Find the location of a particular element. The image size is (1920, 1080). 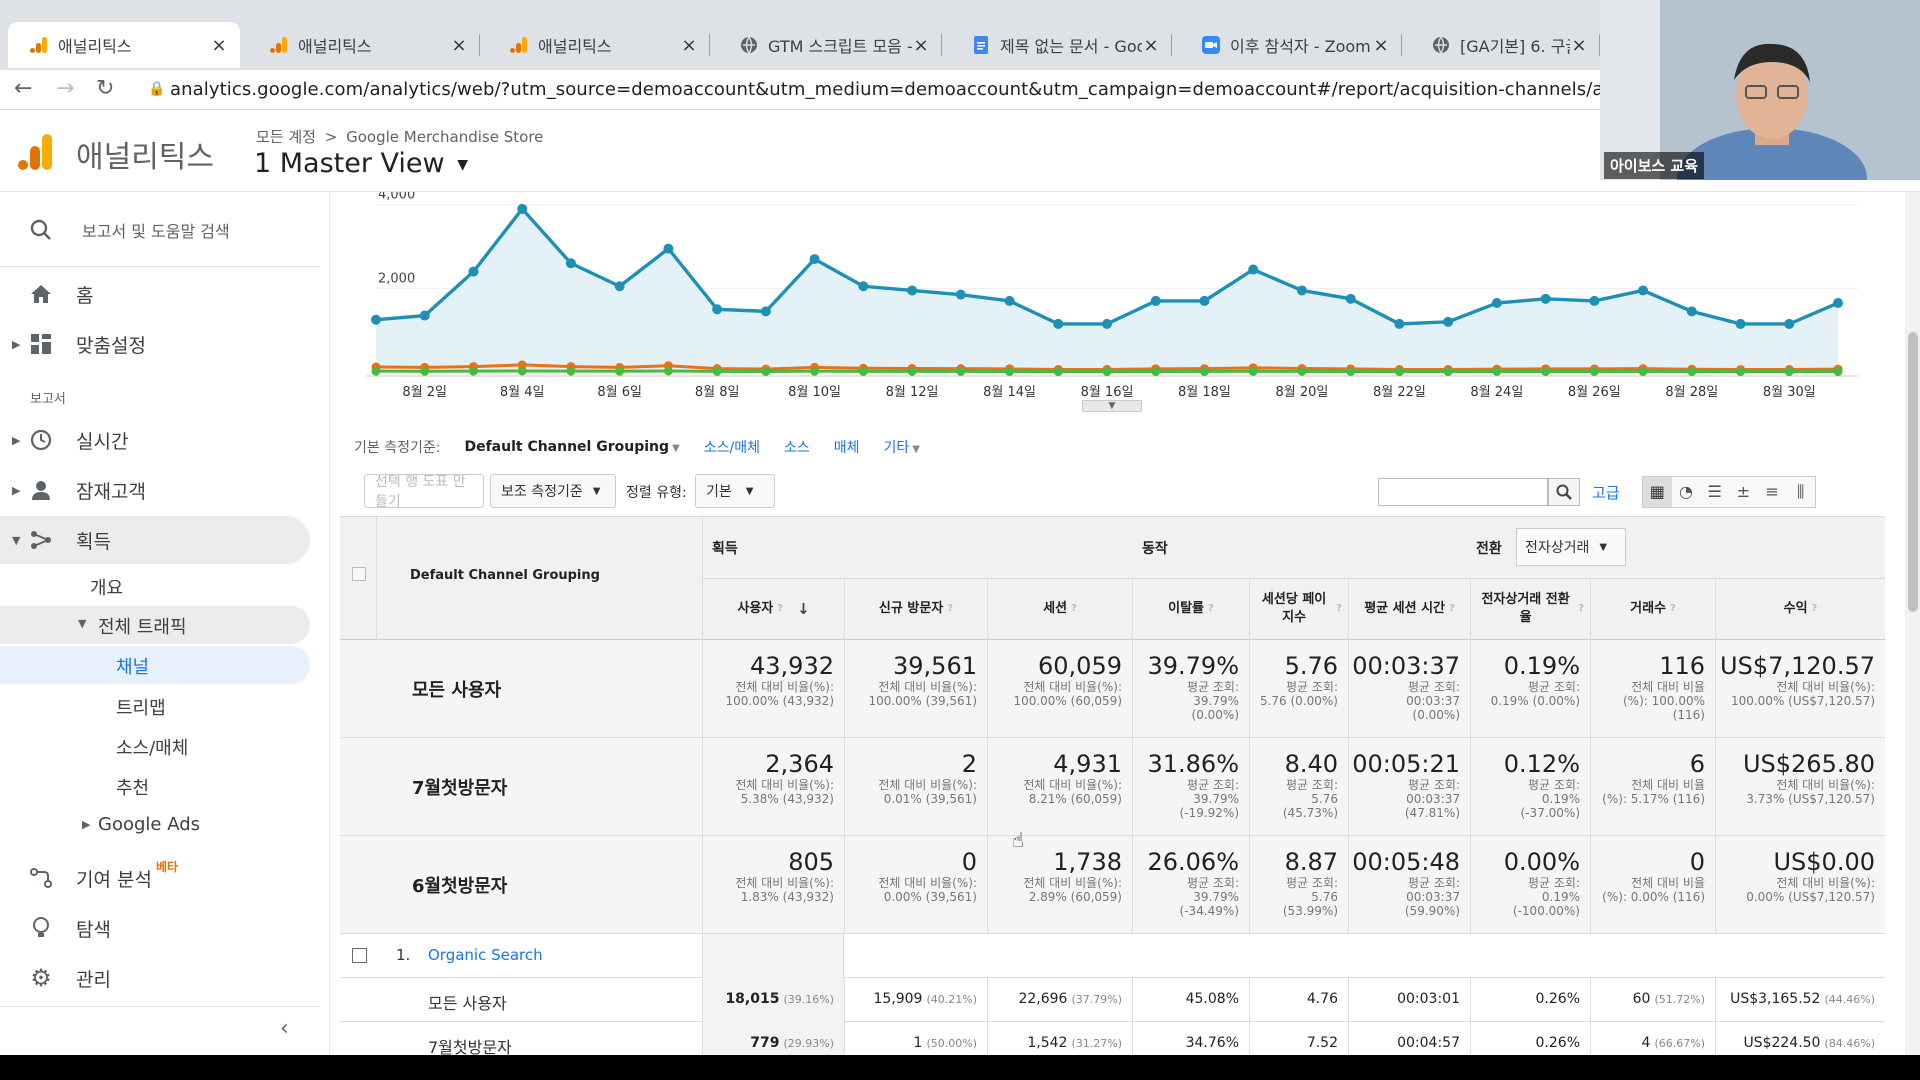

browser-tab: GTM 스크립트 모음 - × is located at coordinates (830, 45).